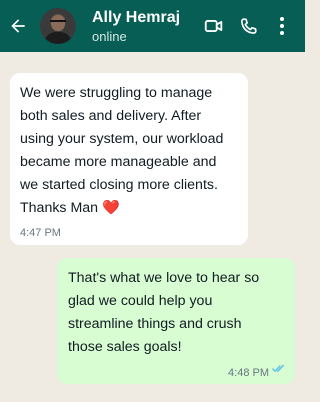  I want to click on read-ticks-icon, so click(278, 368).